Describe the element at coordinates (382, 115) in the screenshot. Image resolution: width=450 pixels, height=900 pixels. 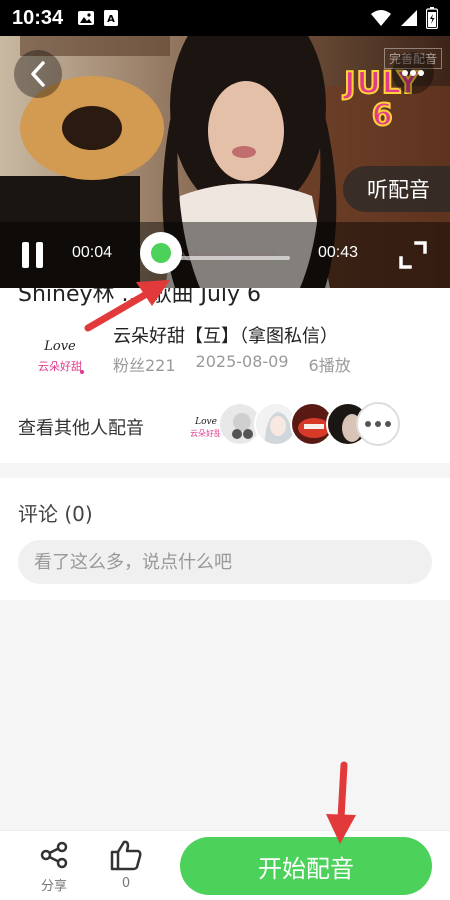
I see `sticker-number: 6` at that location.